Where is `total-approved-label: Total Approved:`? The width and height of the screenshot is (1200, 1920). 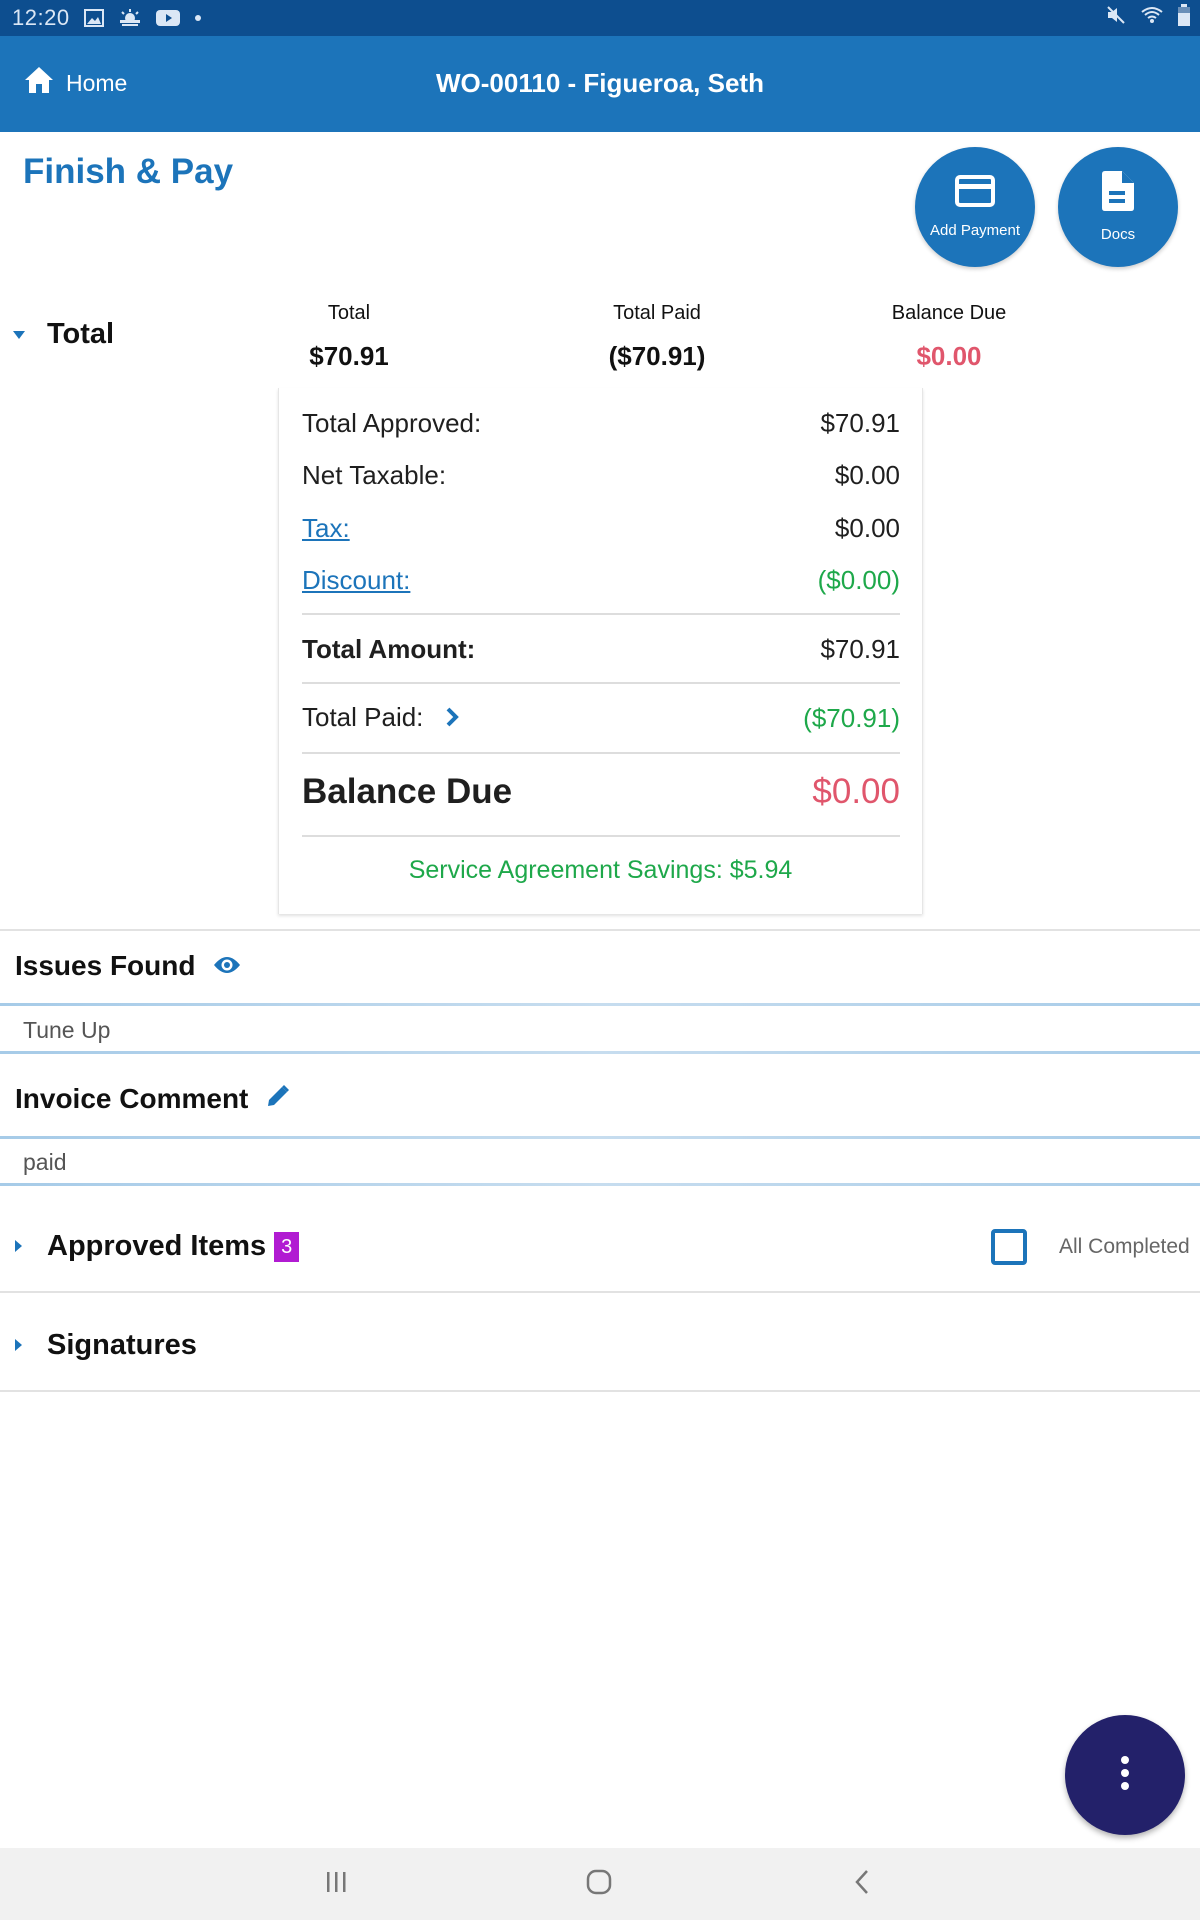
total-approved-label: Total Approved: is located at coordinates (392, 423).